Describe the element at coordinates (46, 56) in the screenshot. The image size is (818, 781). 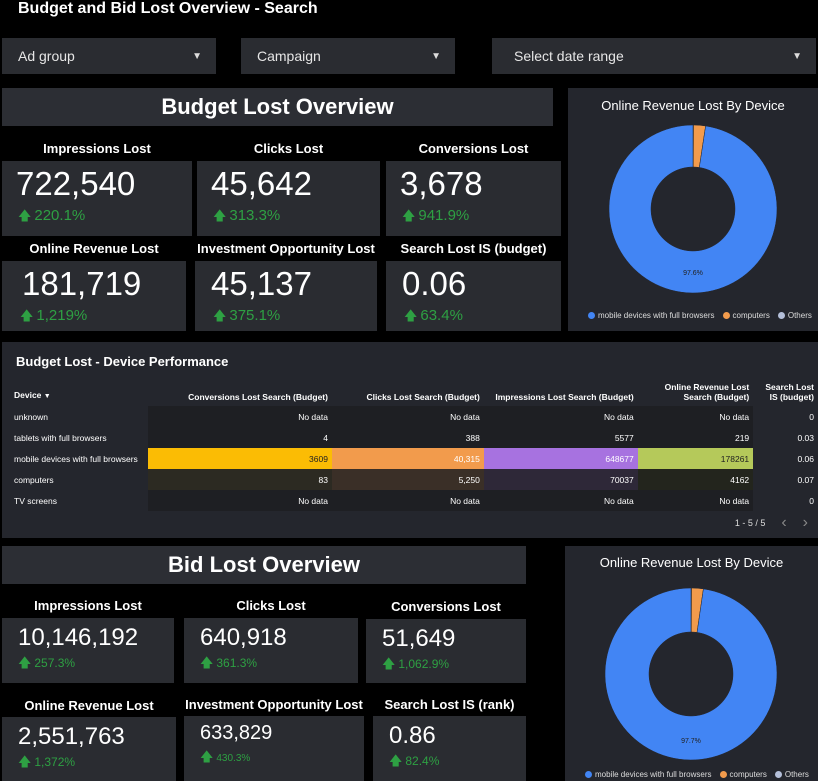
I see `ad-group-filter-label: Ad group` at that location.